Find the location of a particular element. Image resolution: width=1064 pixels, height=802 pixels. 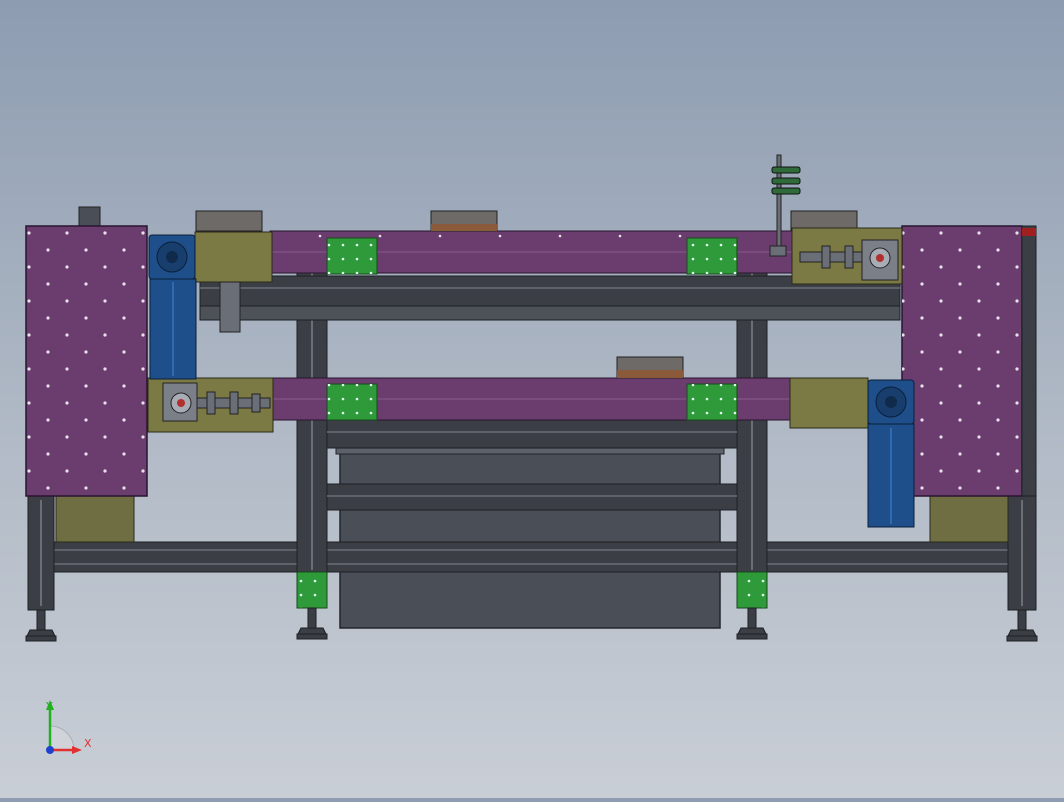

drive-motor-right is located at coordinates (891, 453).